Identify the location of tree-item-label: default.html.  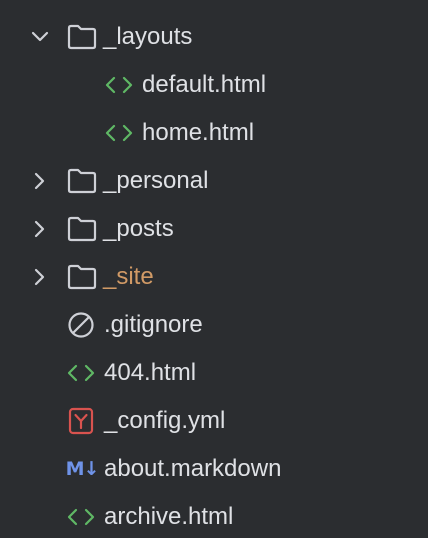
(204, 84).